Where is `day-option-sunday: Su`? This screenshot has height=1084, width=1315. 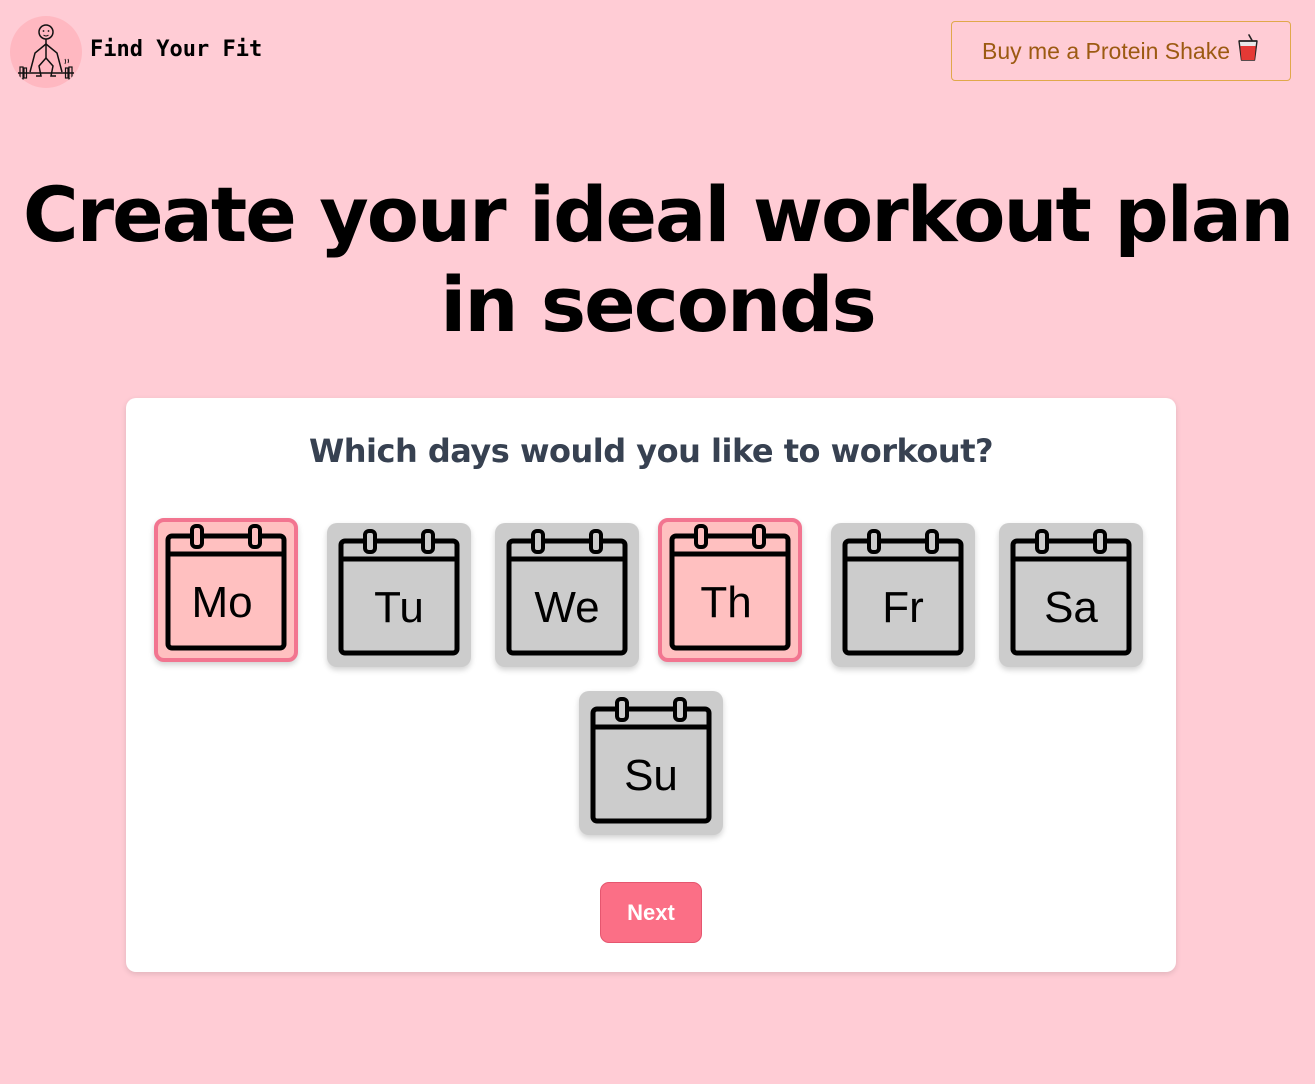 day-option-sunday: Su is located at coordinates (651, 763).